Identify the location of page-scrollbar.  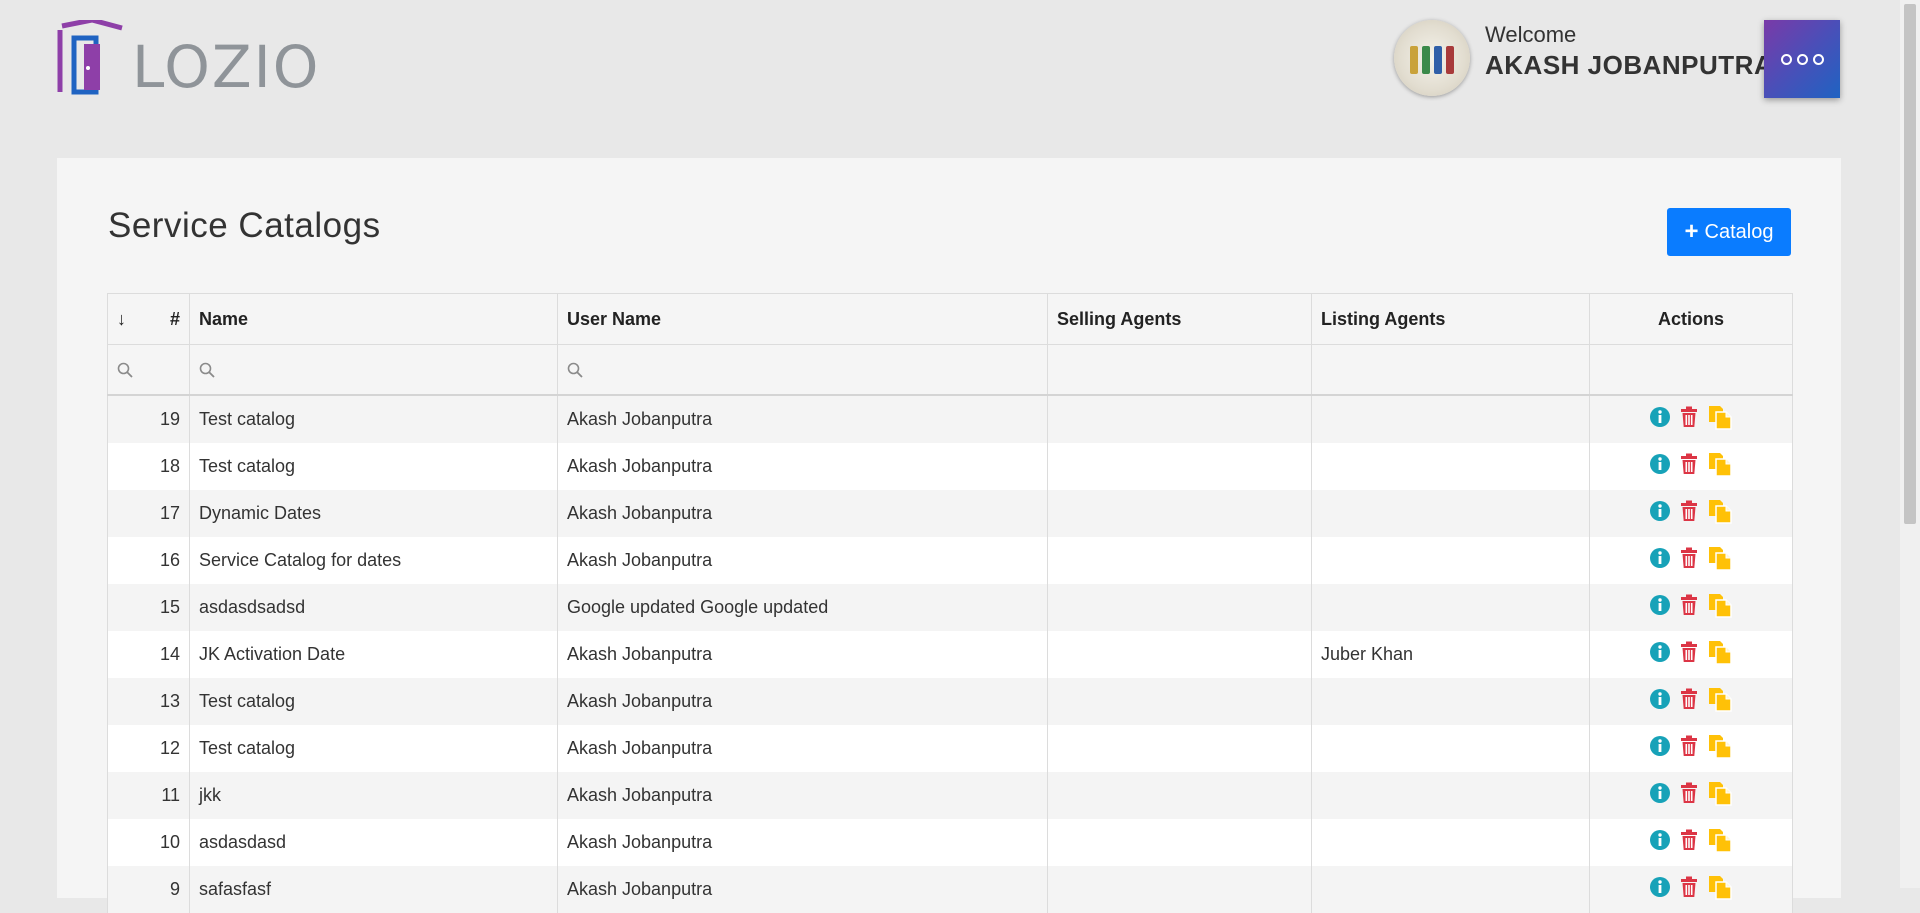
(1910, 444).